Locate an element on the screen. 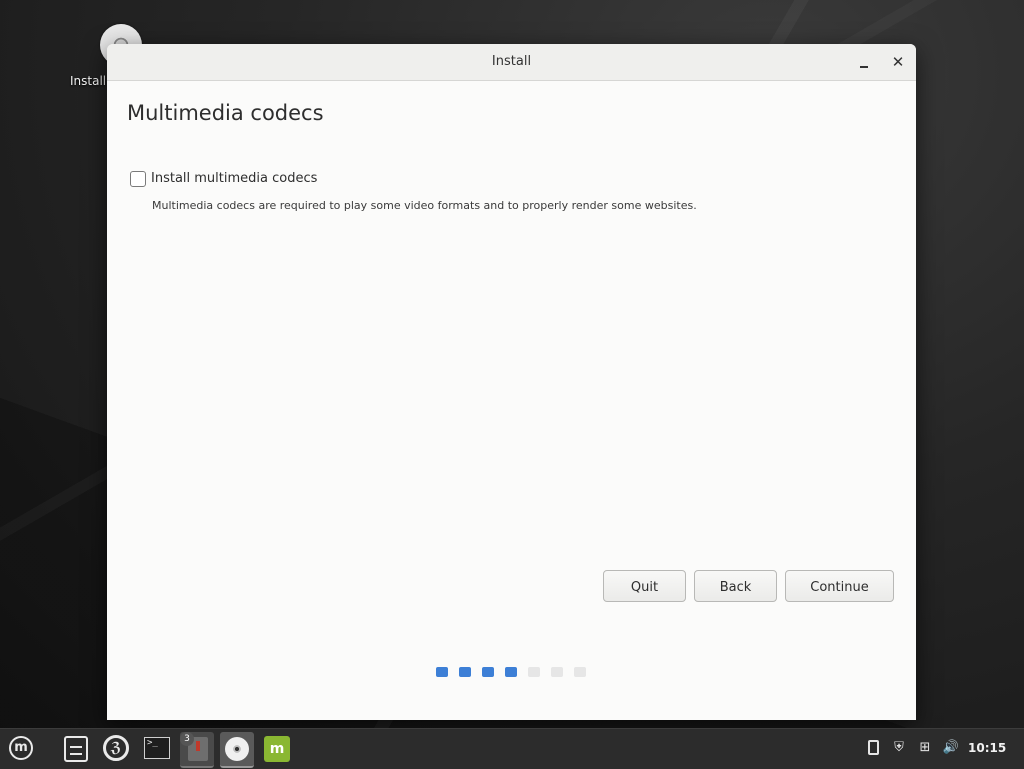 The height and width of the screenshot is (769, 1024). install-codecs-checkbox is located at coordinates (138, 179).